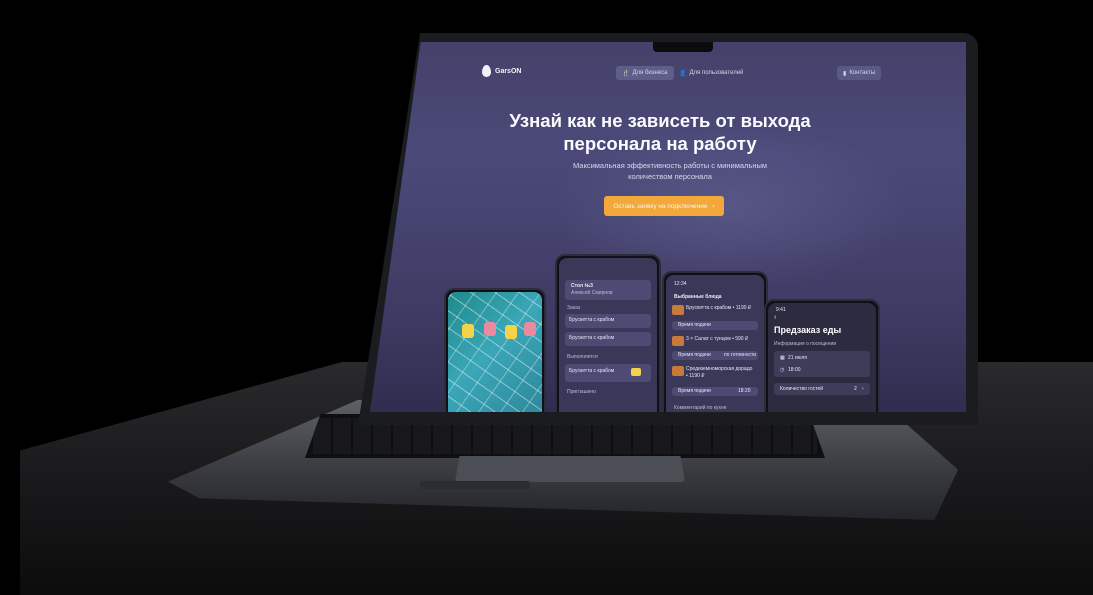  I want to click on cutlery-icon: 🍴, so click(626, 73).